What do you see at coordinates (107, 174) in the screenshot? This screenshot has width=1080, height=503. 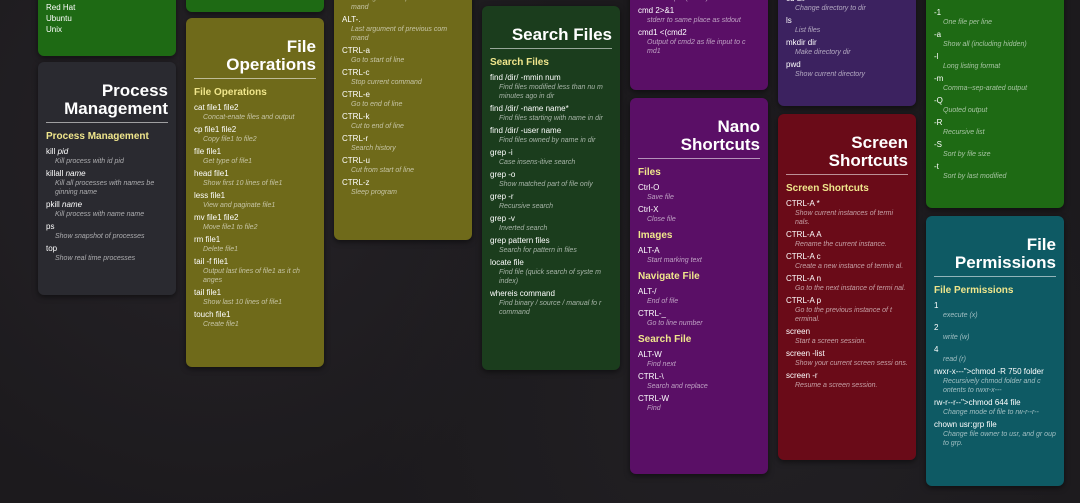 I see `command-text: killall name` at bounding box center [107, 174].